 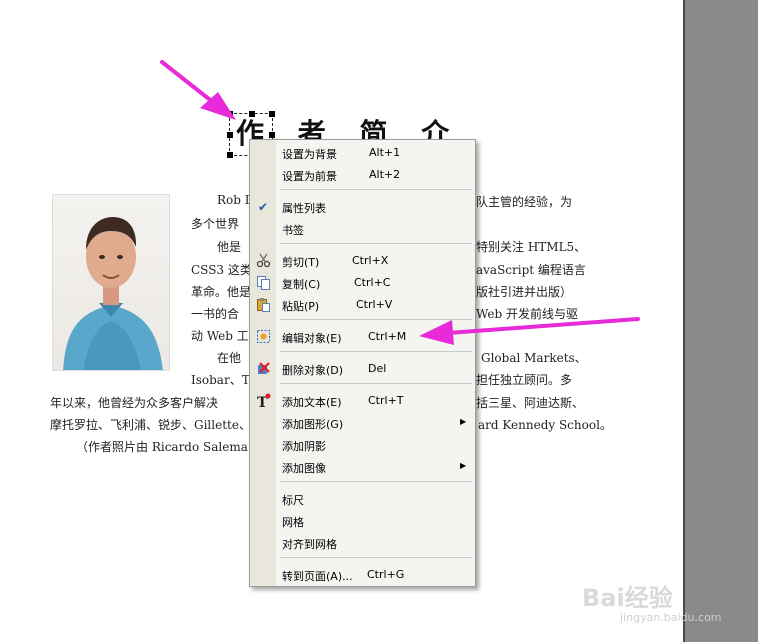 I want to click on menu-item-label: 网格, so click(x=293, y=522).